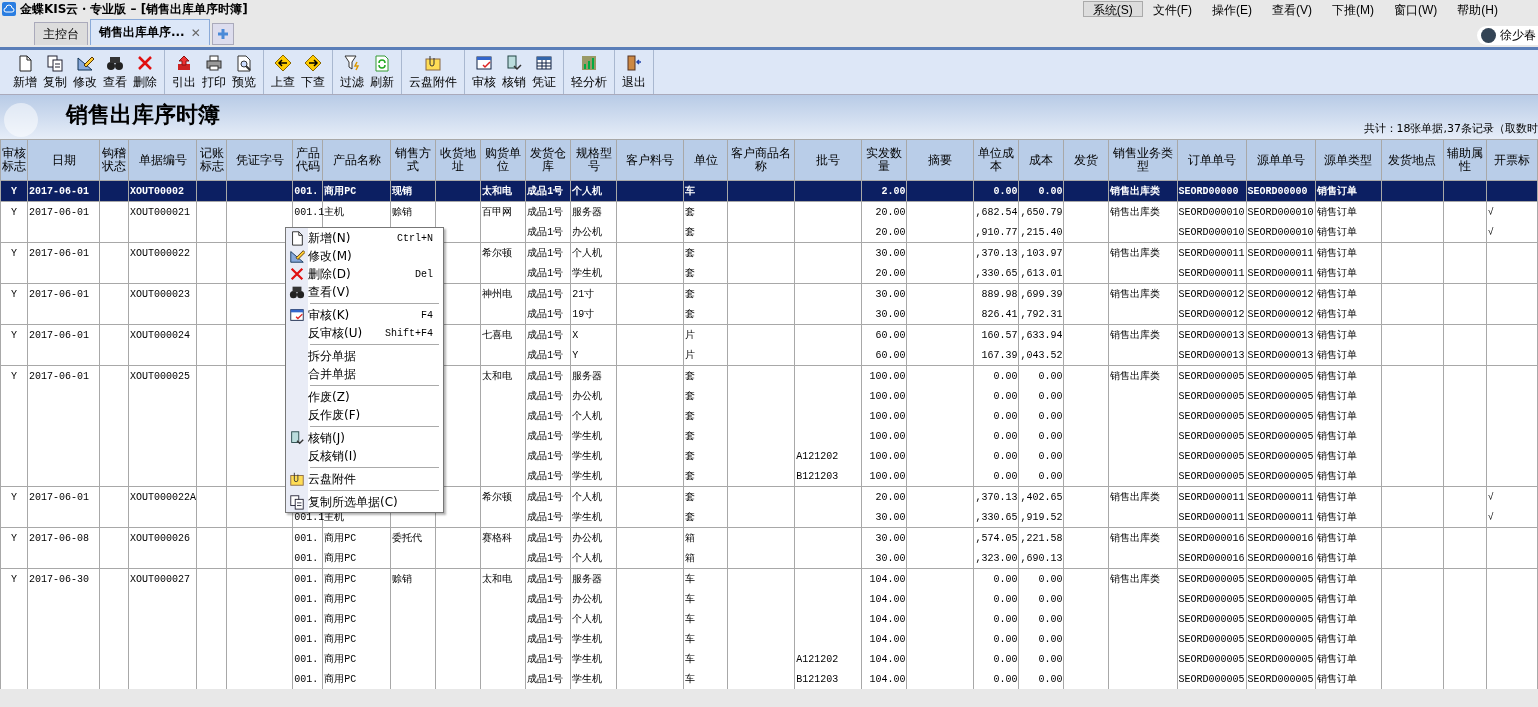  I want to click on column-header: 钩稽状态, so click(114, 160).